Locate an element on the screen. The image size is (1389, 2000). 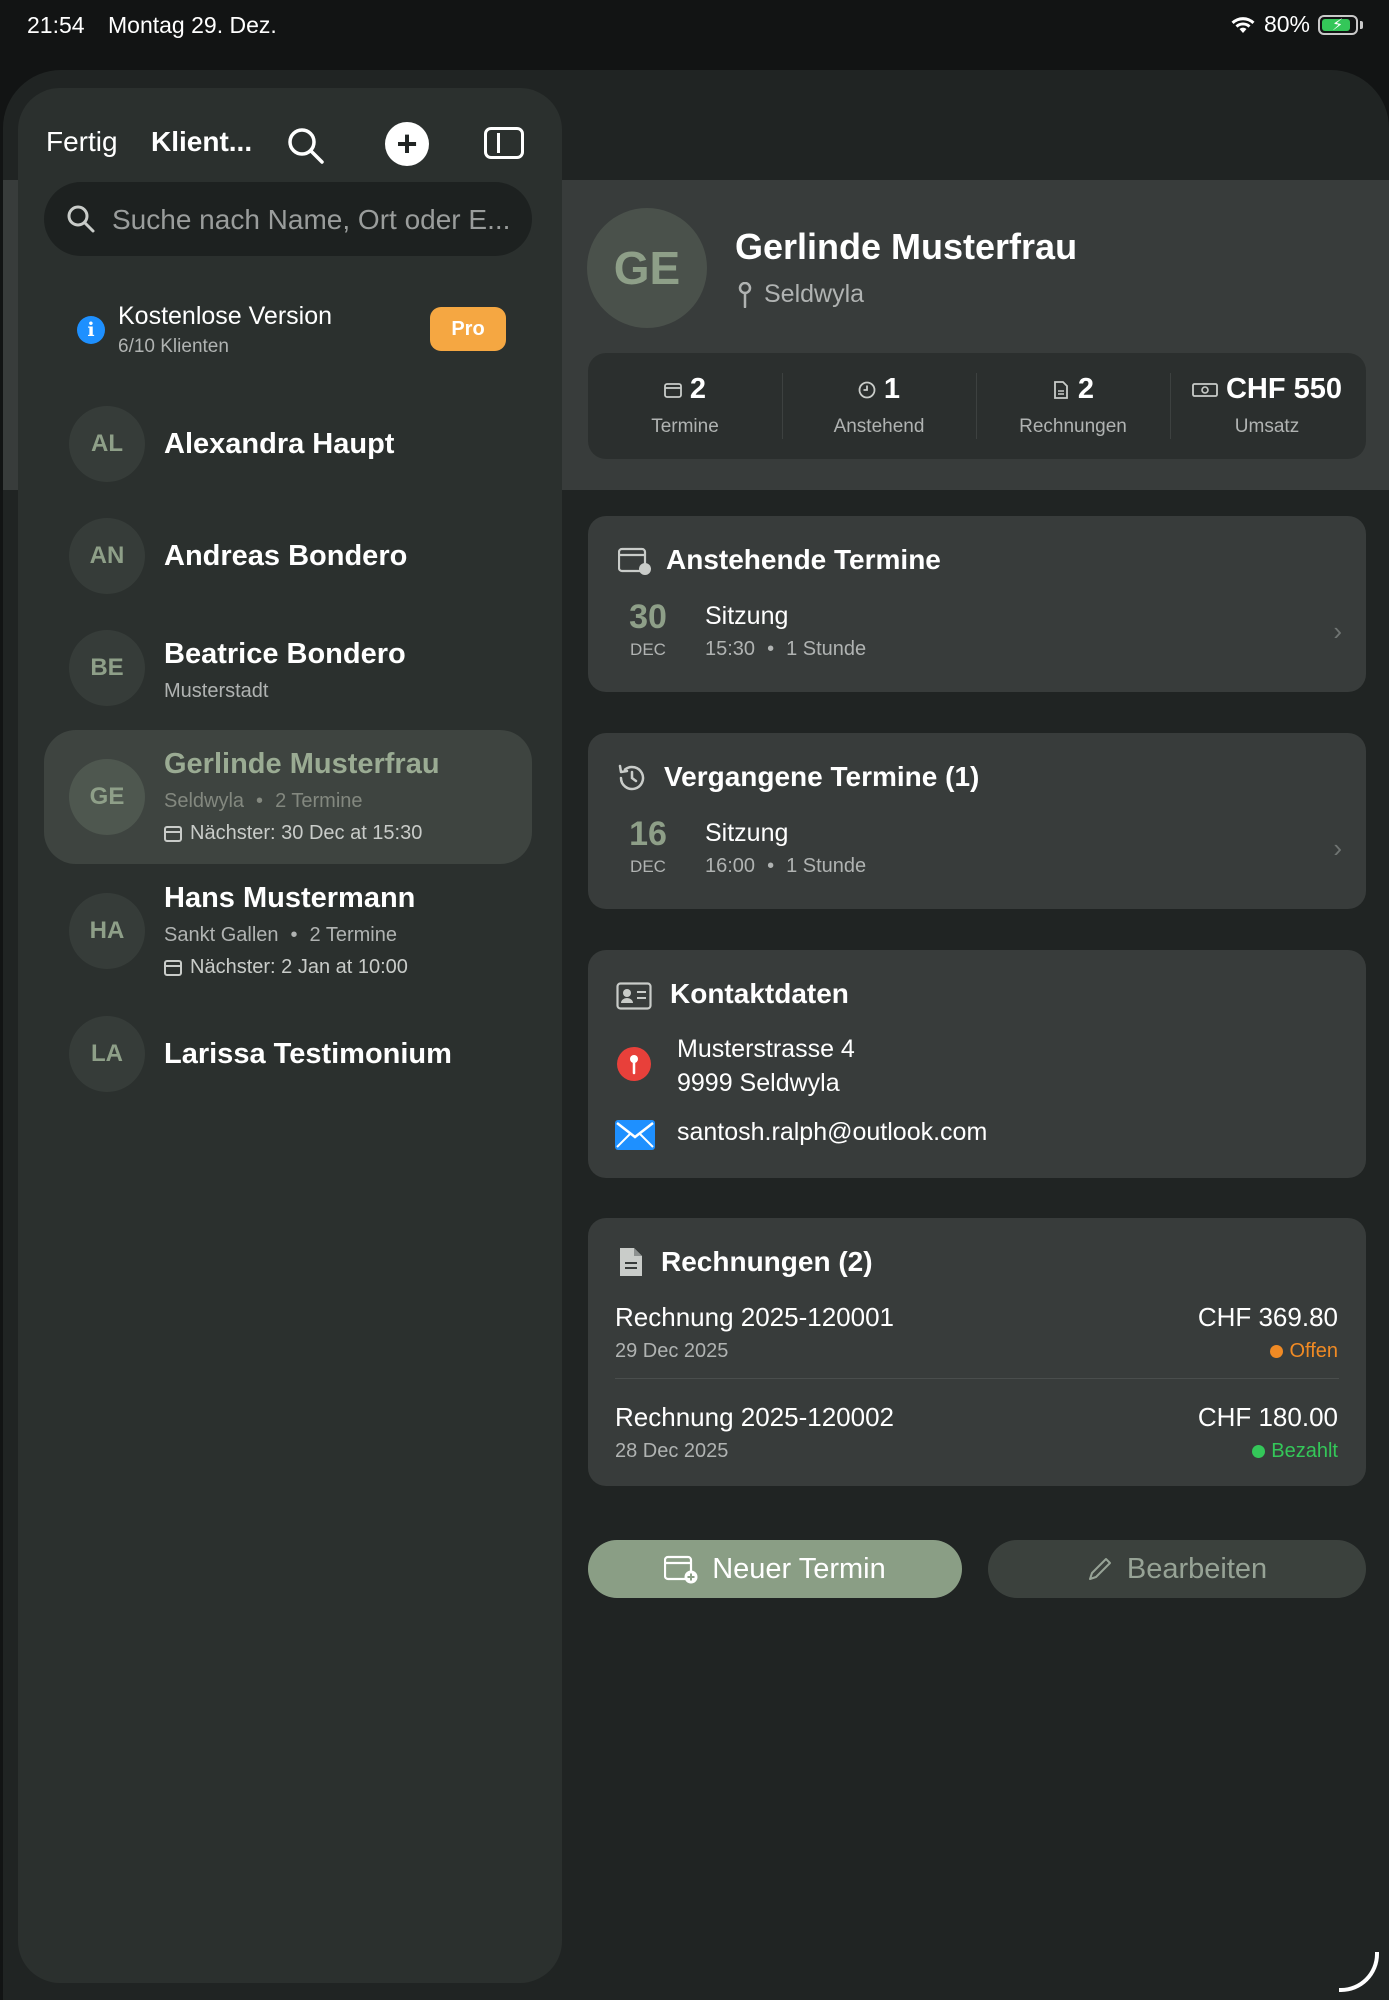
address-city: 9999 Seldwyla is located at coordinates (758, 1083).